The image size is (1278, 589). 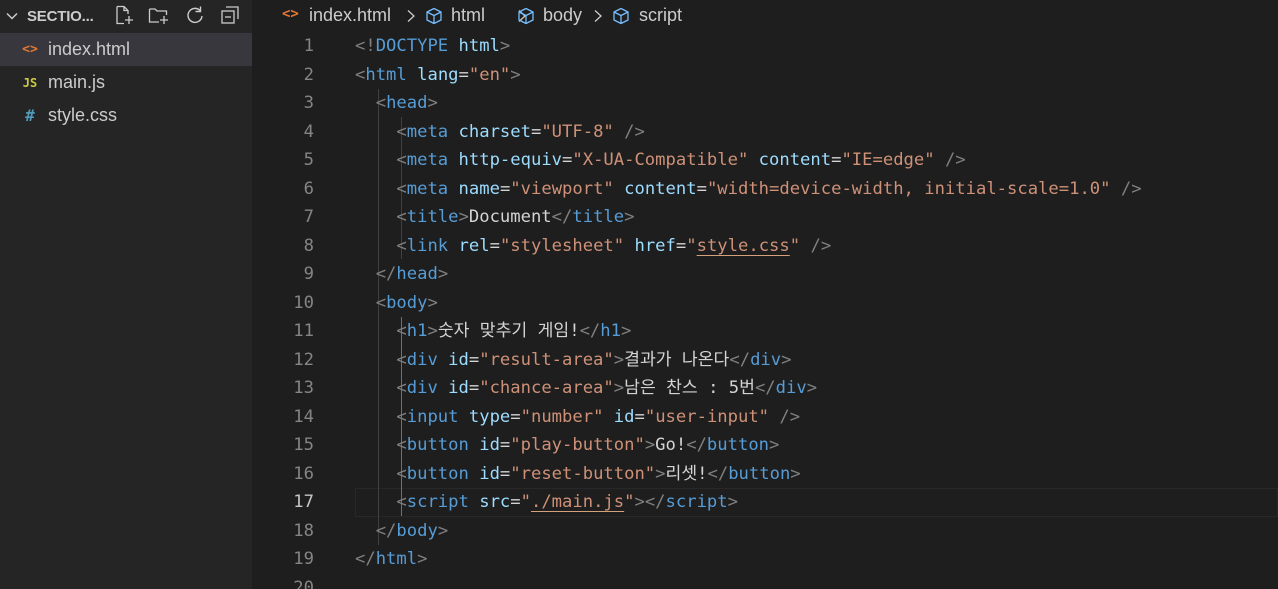 I want to click on line-number: 5, so click(x=308, y=160).